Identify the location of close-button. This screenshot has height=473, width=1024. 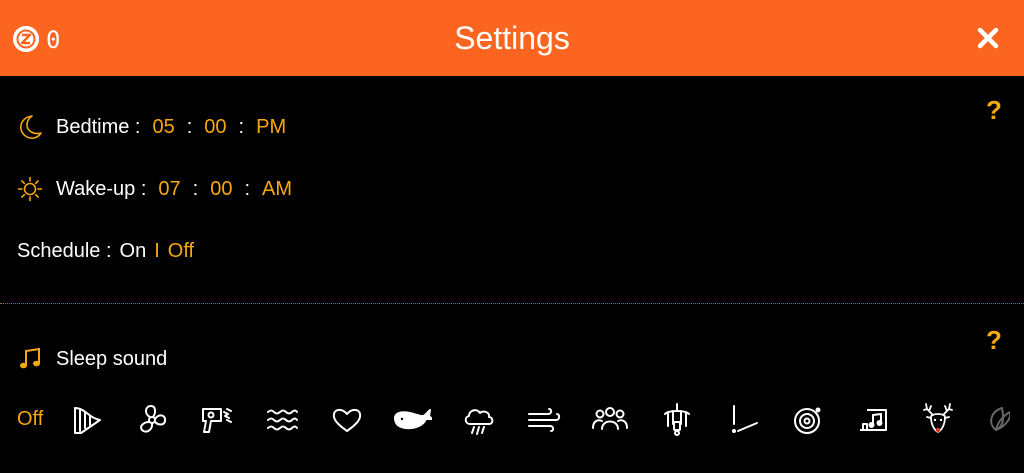
(988, 38).